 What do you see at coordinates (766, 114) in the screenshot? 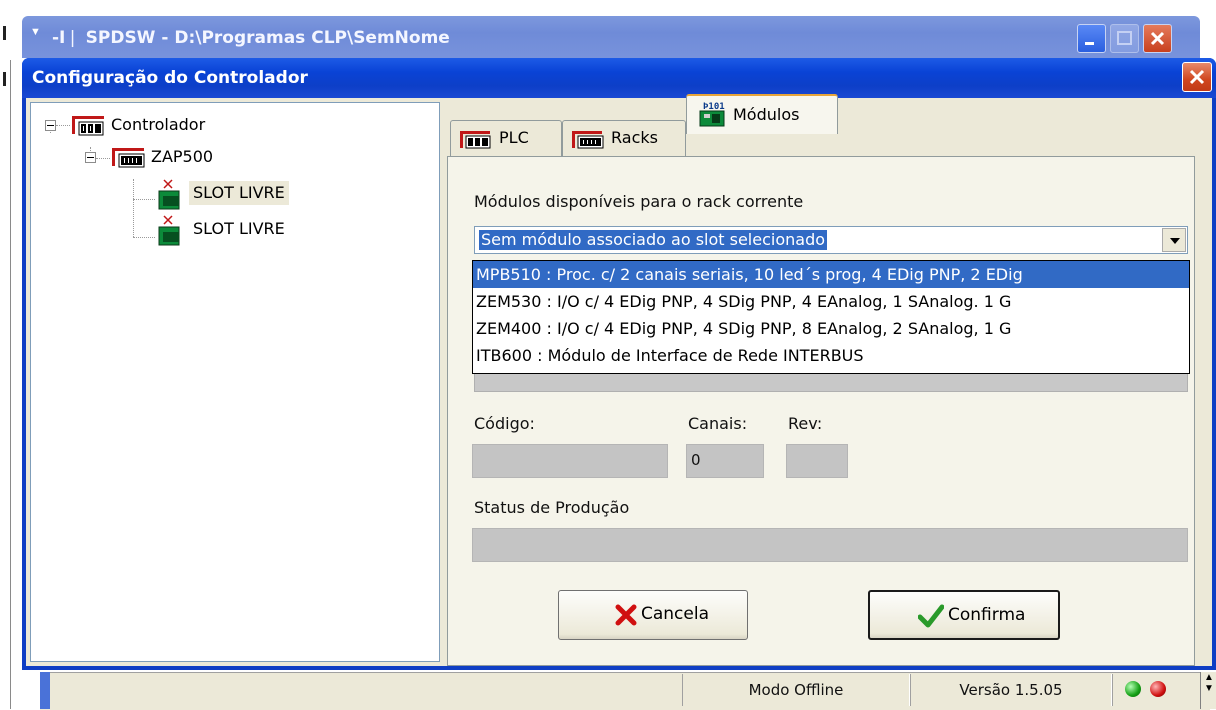
I see `tab-label: Módulos` at bounding box center [766, 114].